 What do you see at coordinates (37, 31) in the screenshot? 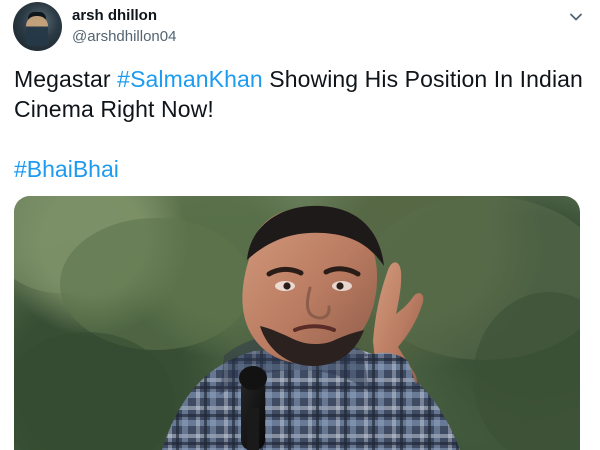
I see `avatar-figure-shape` at bounding box center [37, 31].